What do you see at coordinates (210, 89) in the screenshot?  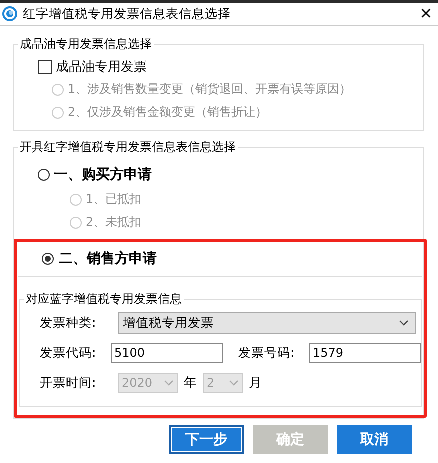 I see `option-label: 1、涉及销售数量变更（销货退回、开票有误等原因）` at bounding box center [210, 89].